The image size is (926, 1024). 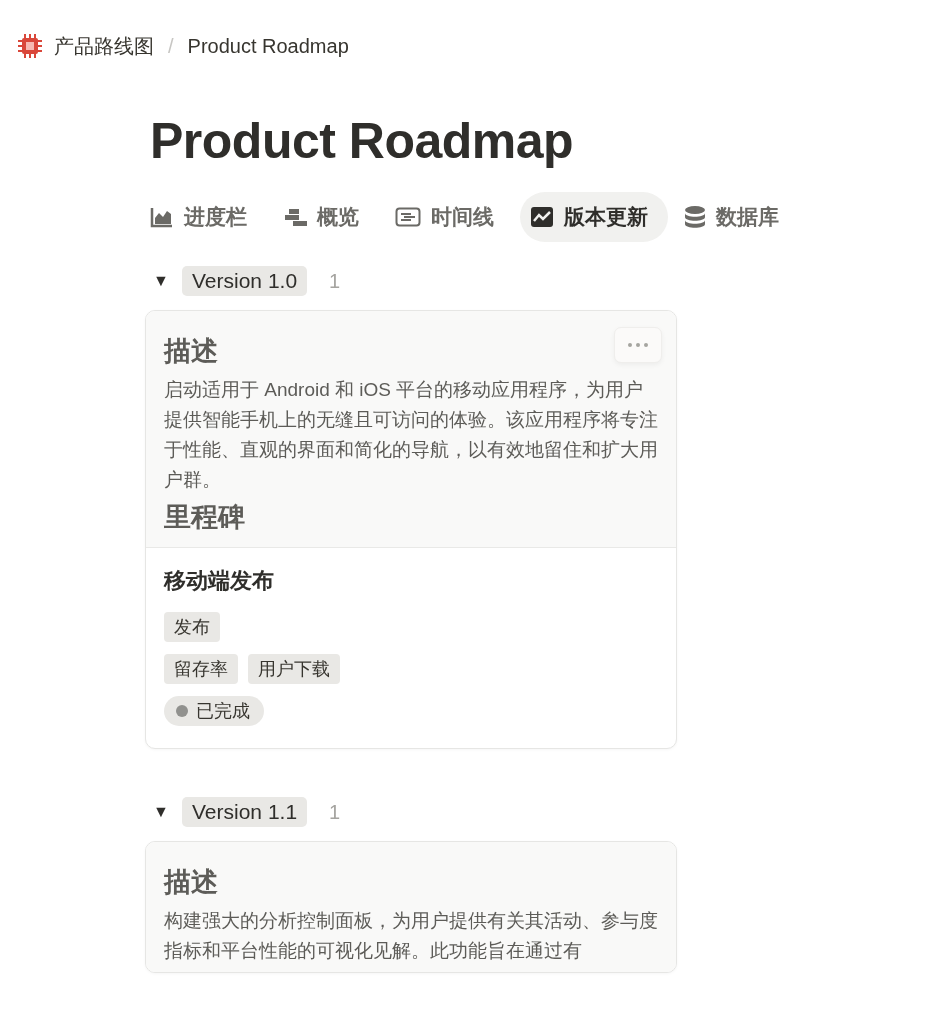 I want to click on group-label: Version 1.1, so click(x=245, y=812).